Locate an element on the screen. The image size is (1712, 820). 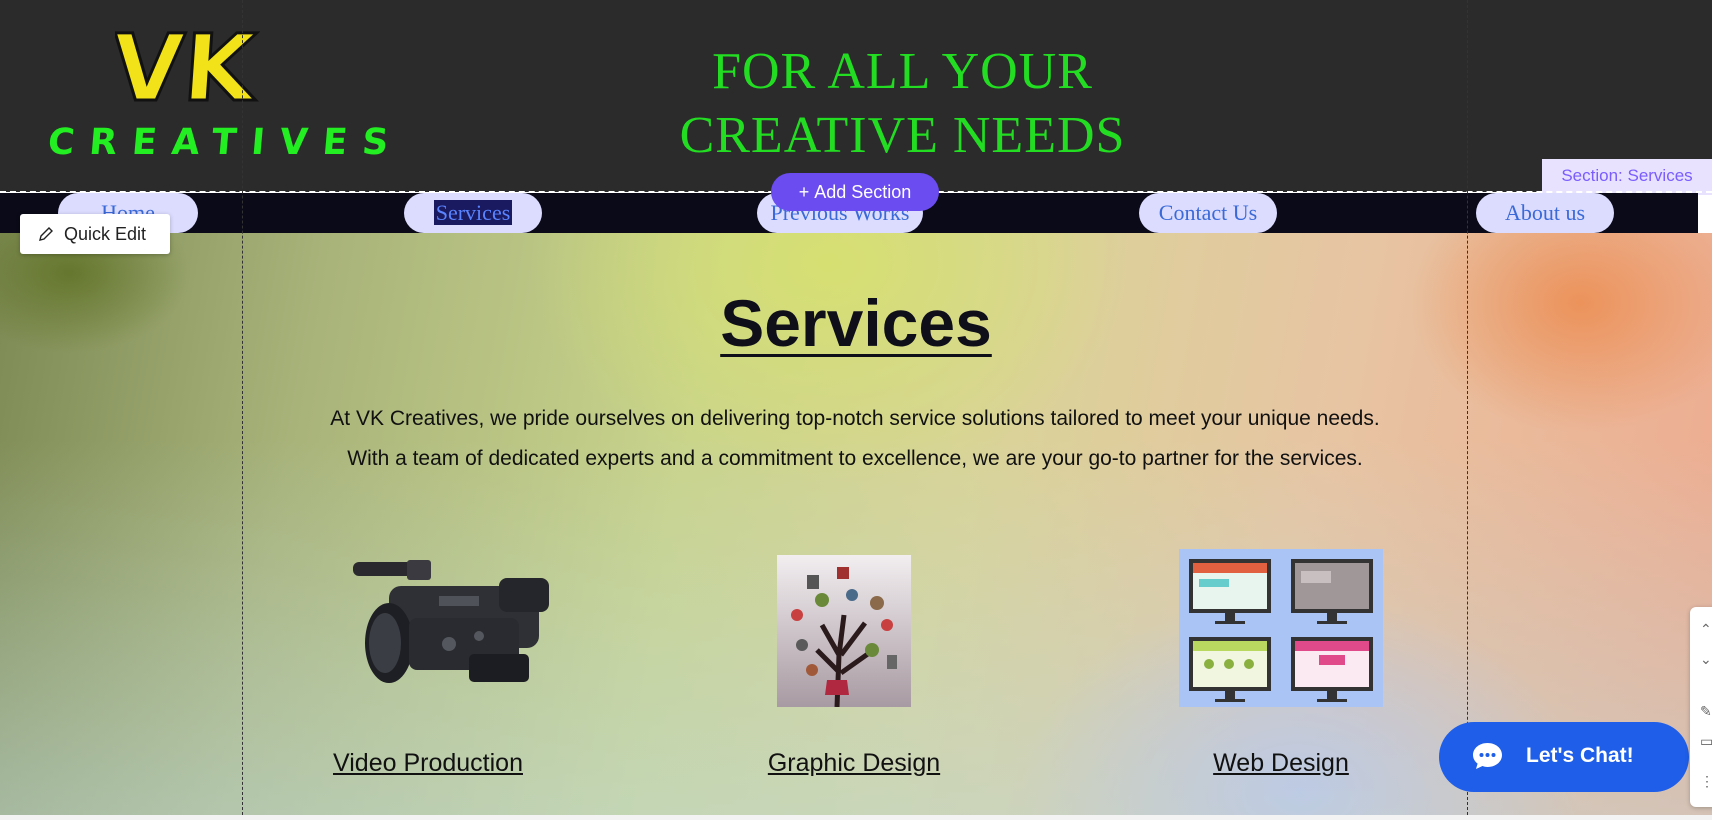
add-section-button: + Add Section is located at coordinates (855, 192).